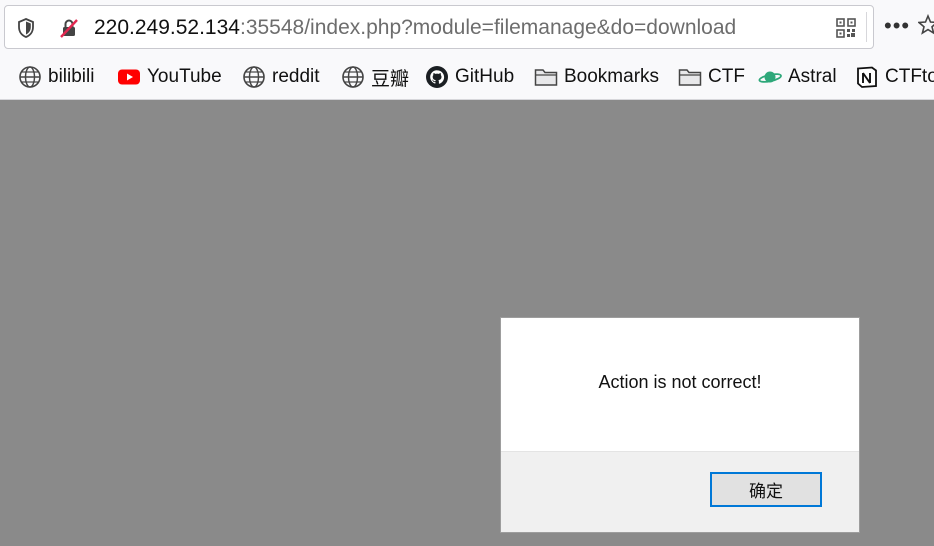 Image resolution: width=934 pixels, height=546 pixels. Describe the element at coordinates (866, 27) in the screenshot. I see `toolbar-divider` at that location.